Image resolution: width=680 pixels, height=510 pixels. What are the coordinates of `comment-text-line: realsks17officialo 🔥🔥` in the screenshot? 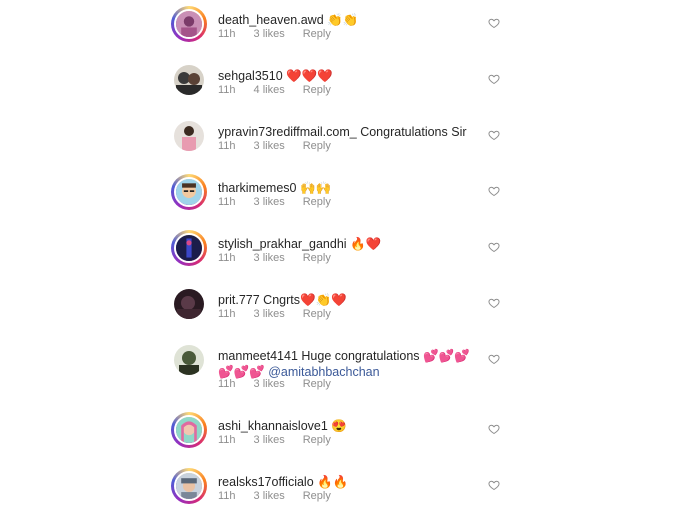 It's located at (353, 482).